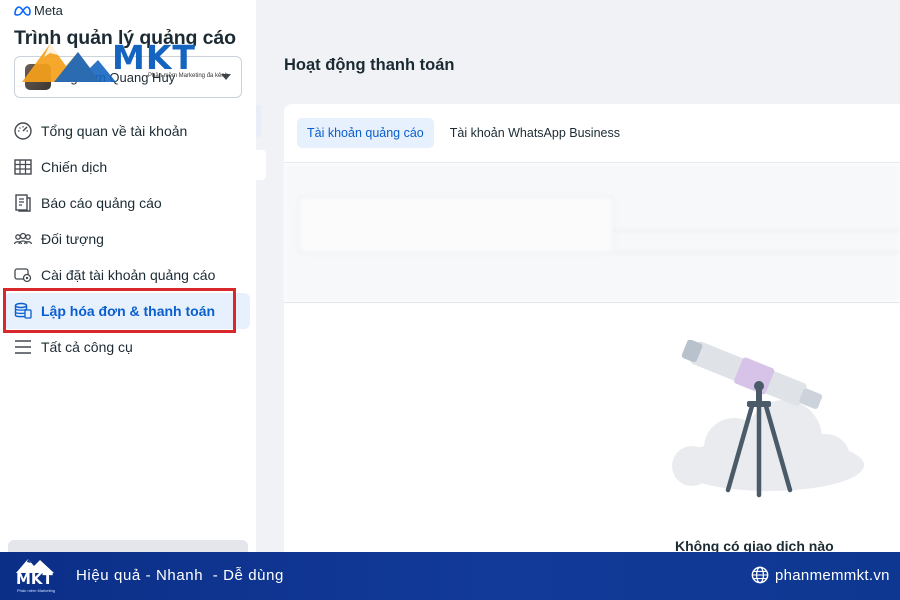  I want to click on meta-logo-icon, so click(22, 10).